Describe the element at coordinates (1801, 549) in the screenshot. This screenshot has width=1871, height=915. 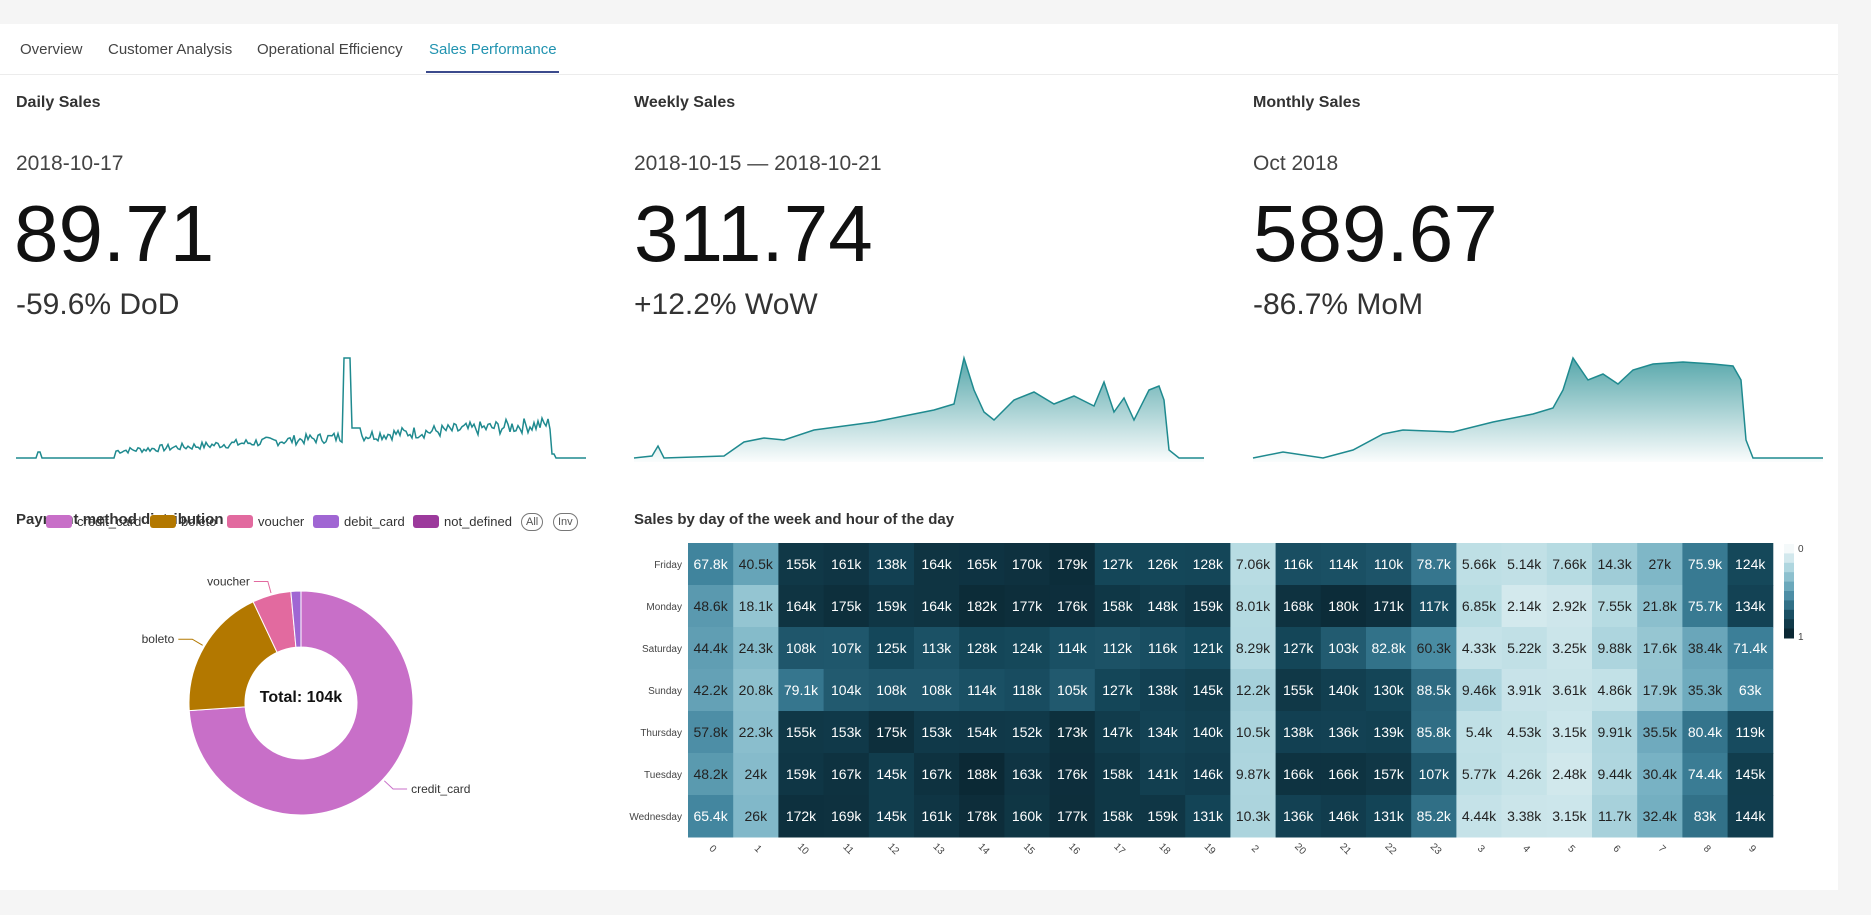
I see `colorscale-min-label: 0` at that location.